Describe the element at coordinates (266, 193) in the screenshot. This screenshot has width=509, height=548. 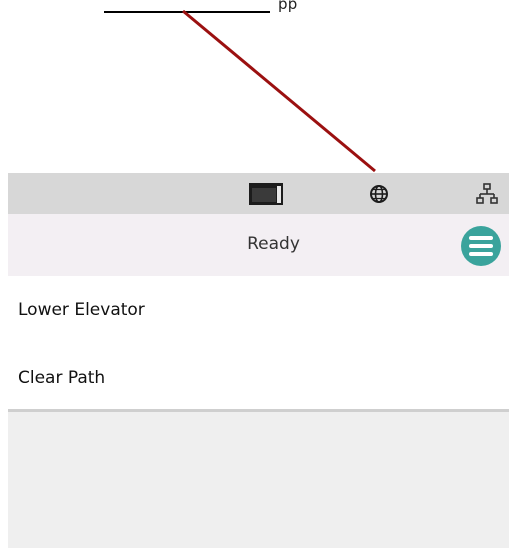
I see `window-icon` at that location.